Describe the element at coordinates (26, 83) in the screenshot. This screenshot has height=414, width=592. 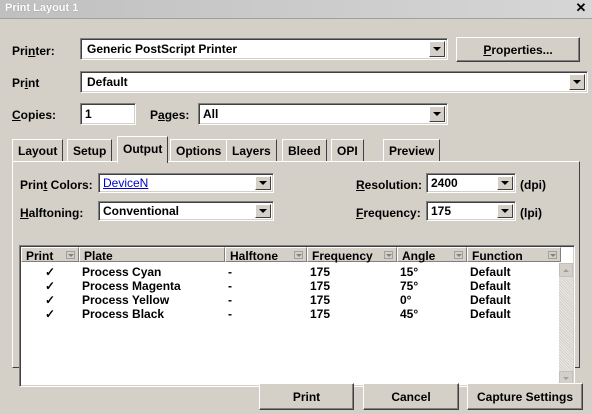
I see `print-label: Print` at that location.